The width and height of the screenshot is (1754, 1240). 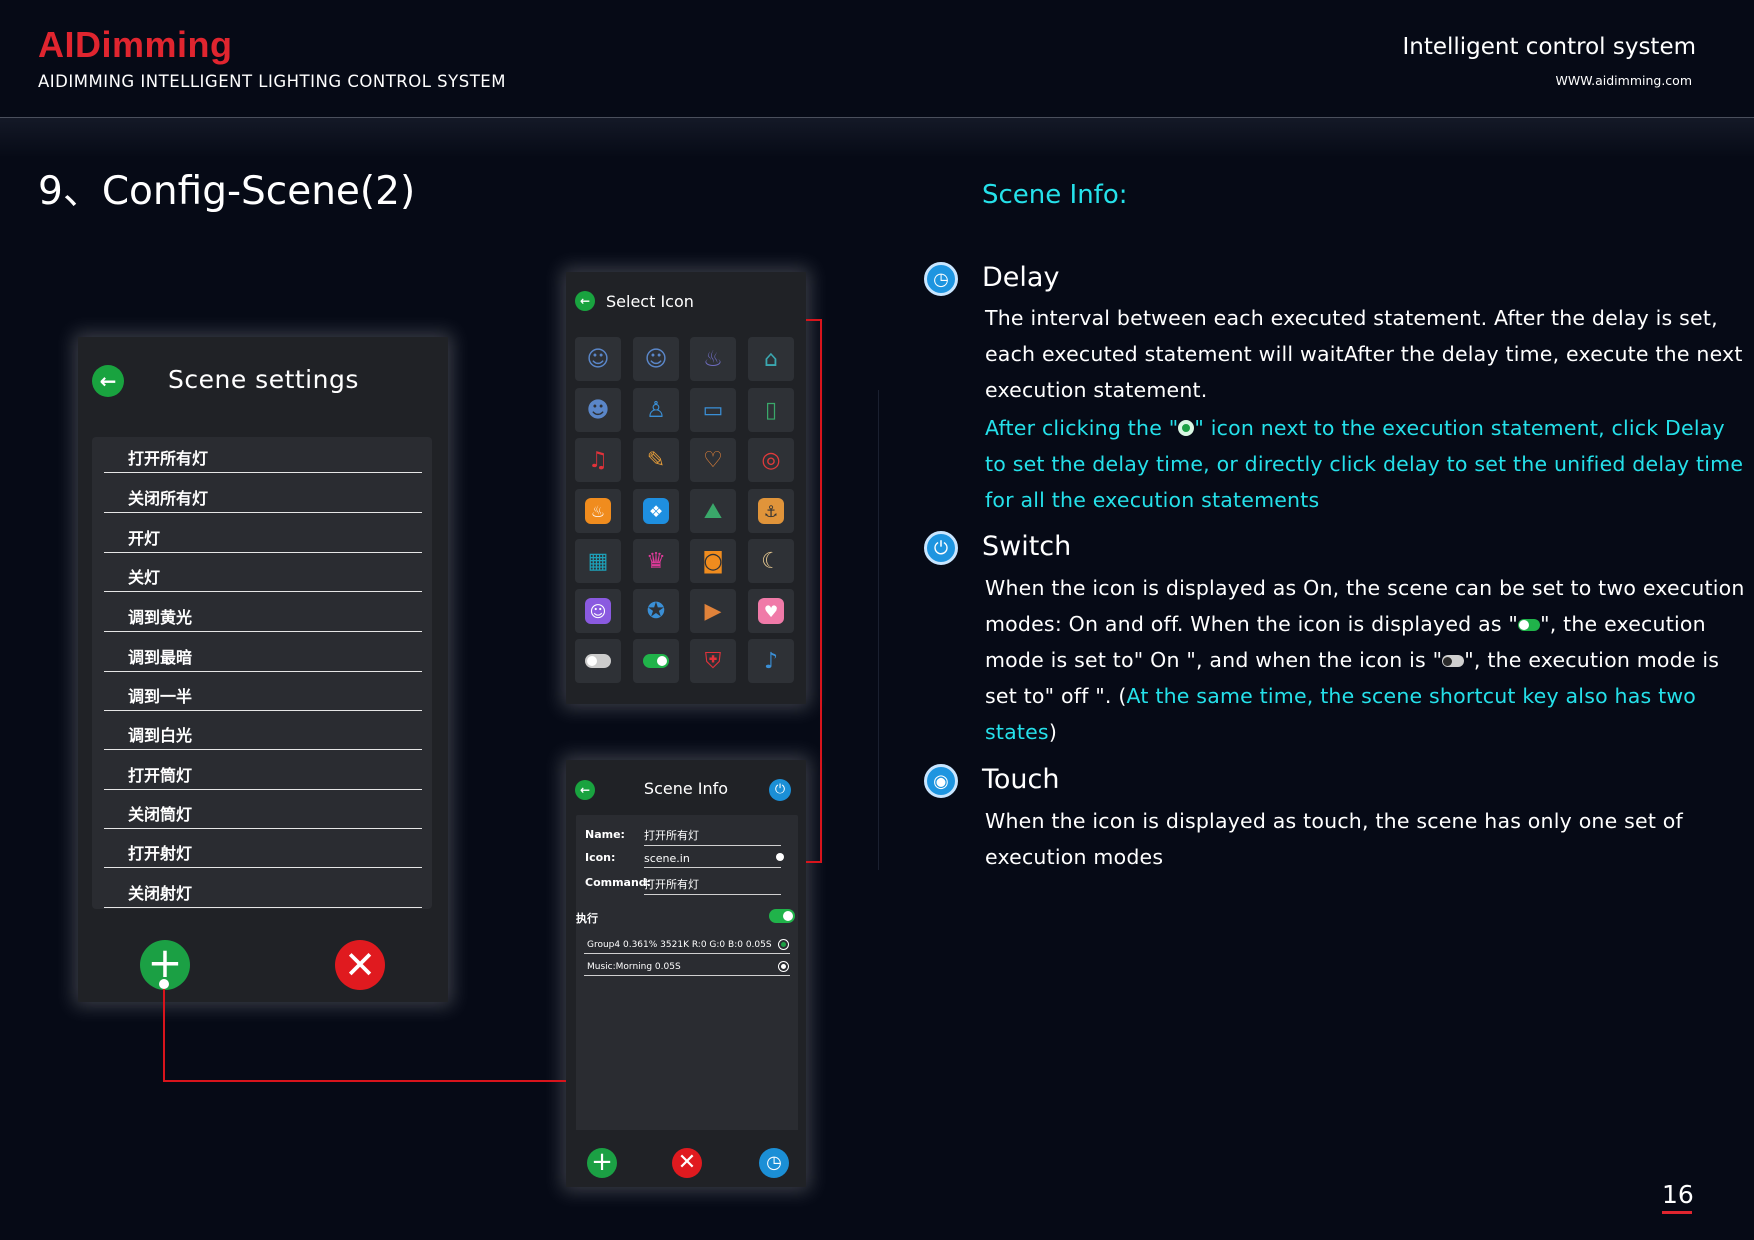 What do you see at coordinates (1021, 277) in the screenshot?
I see `delay-title: Delay` at bounding box center [1021, 277].